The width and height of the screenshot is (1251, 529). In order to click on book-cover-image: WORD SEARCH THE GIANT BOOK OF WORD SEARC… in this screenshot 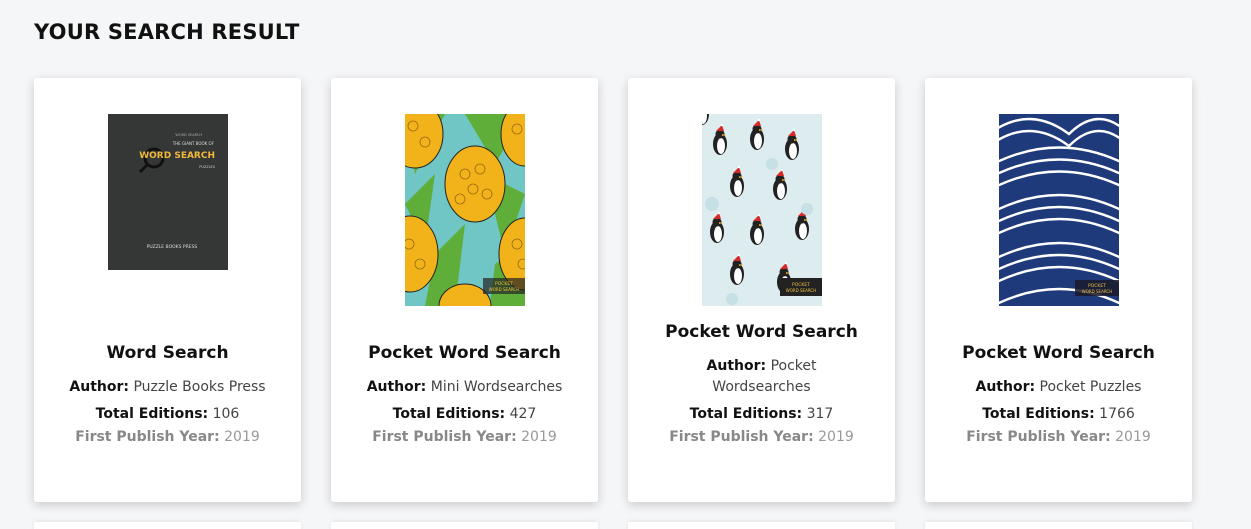, I will do `click(167, 192)`.